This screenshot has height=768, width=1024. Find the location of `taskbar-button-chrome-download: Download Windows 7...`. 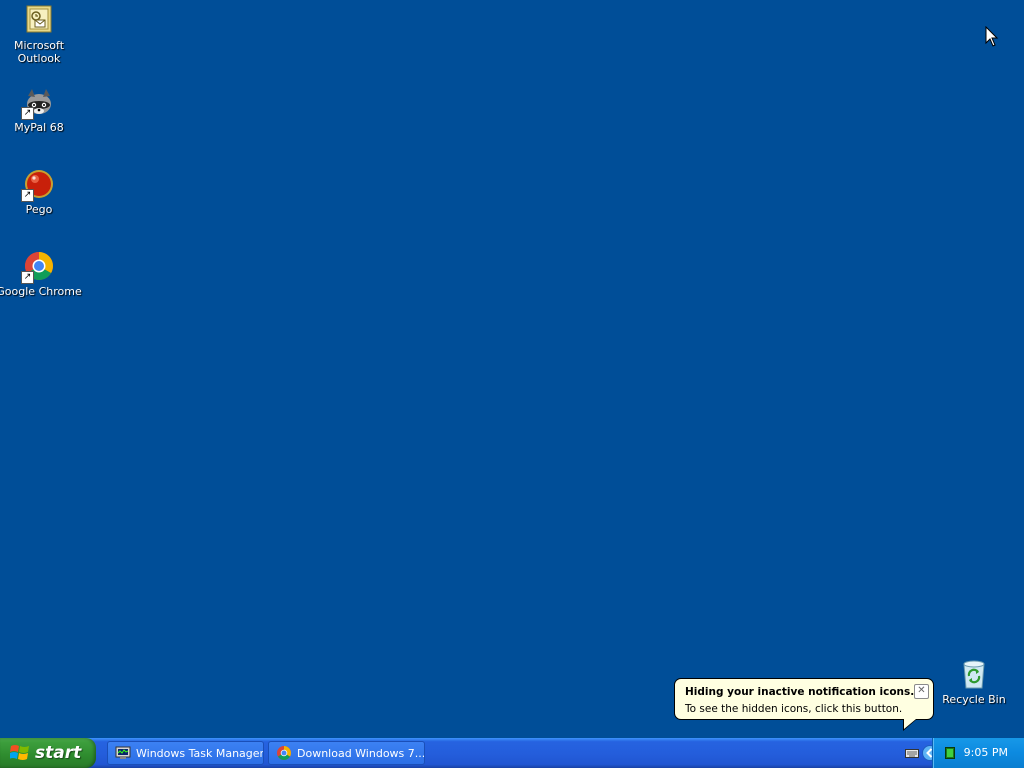

taskbar-button-chrome-download: Download Windows 7... is located at coordinates (346, 753).